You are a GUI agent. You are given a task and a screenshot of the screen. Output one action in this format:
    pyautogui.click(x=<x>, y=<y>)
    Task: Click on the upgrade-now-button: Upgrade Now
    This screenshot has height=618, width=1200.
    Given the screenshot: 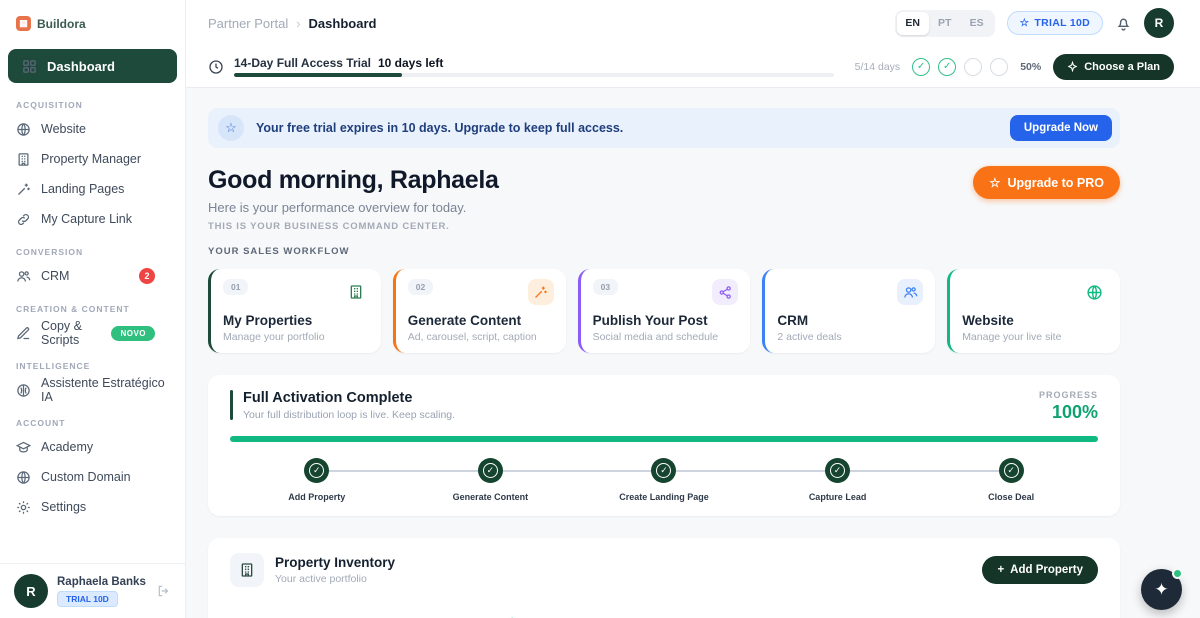 What is the action you would take?
    pyautogui.click(x=1060, y=128)
    